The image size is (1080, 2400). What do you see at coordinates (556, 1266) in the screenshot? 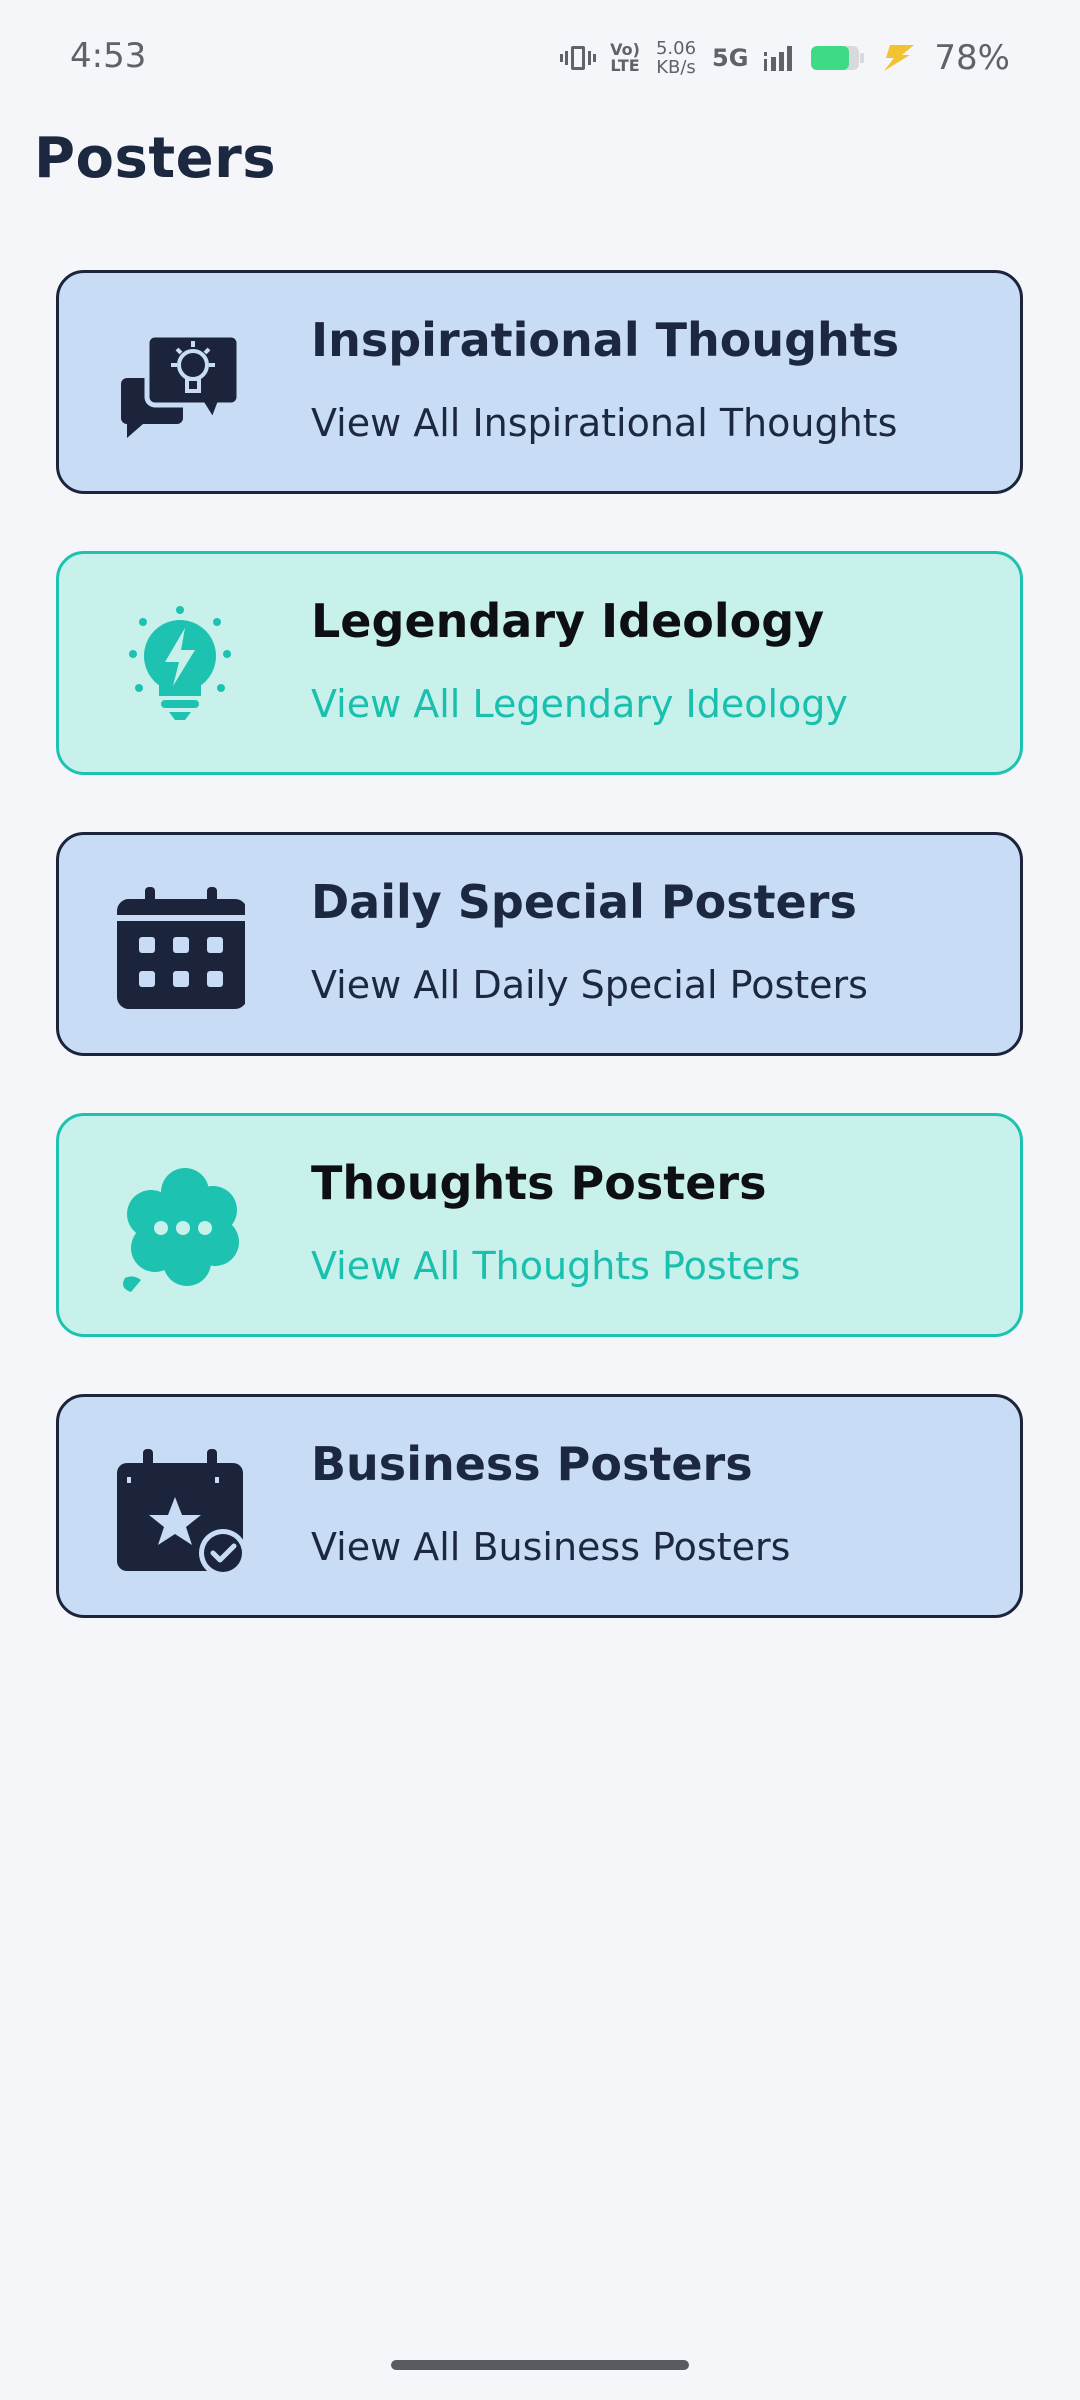
I see `card-subtitle: View All Thoughts Posters` at bounding box center [556, 1266].